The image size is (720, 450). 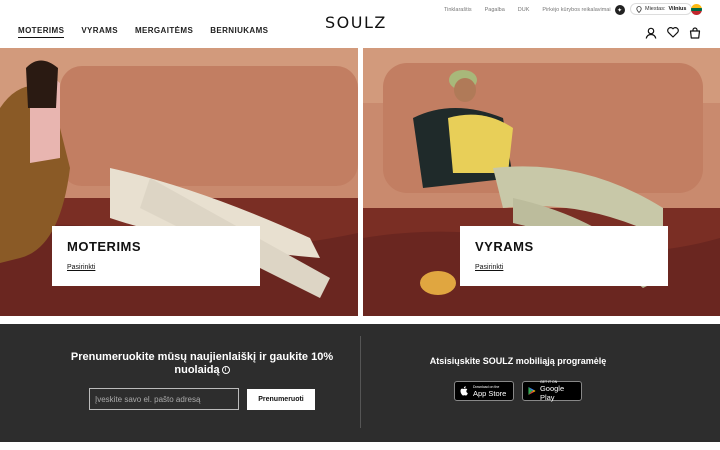 I want to click on gift-icon: ✦, so click(x=619, y=10).